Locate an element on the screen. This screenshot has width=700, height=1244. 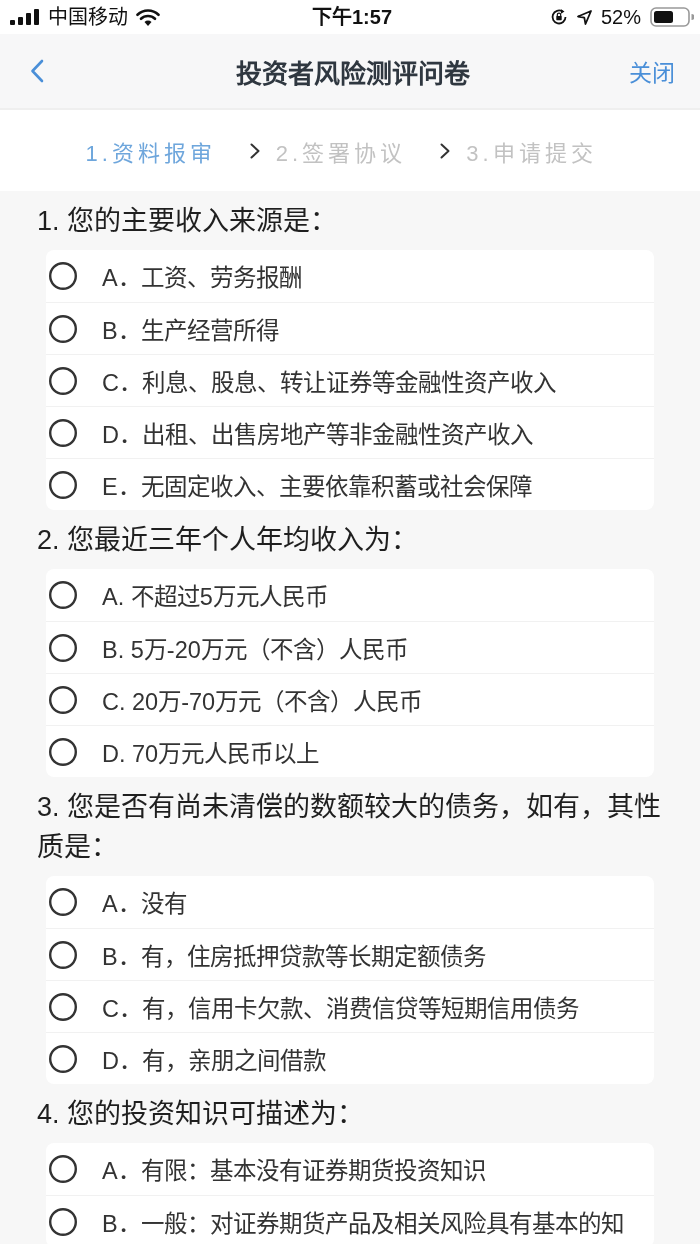
chevron-left-icon is located at coordinates (37, 71).